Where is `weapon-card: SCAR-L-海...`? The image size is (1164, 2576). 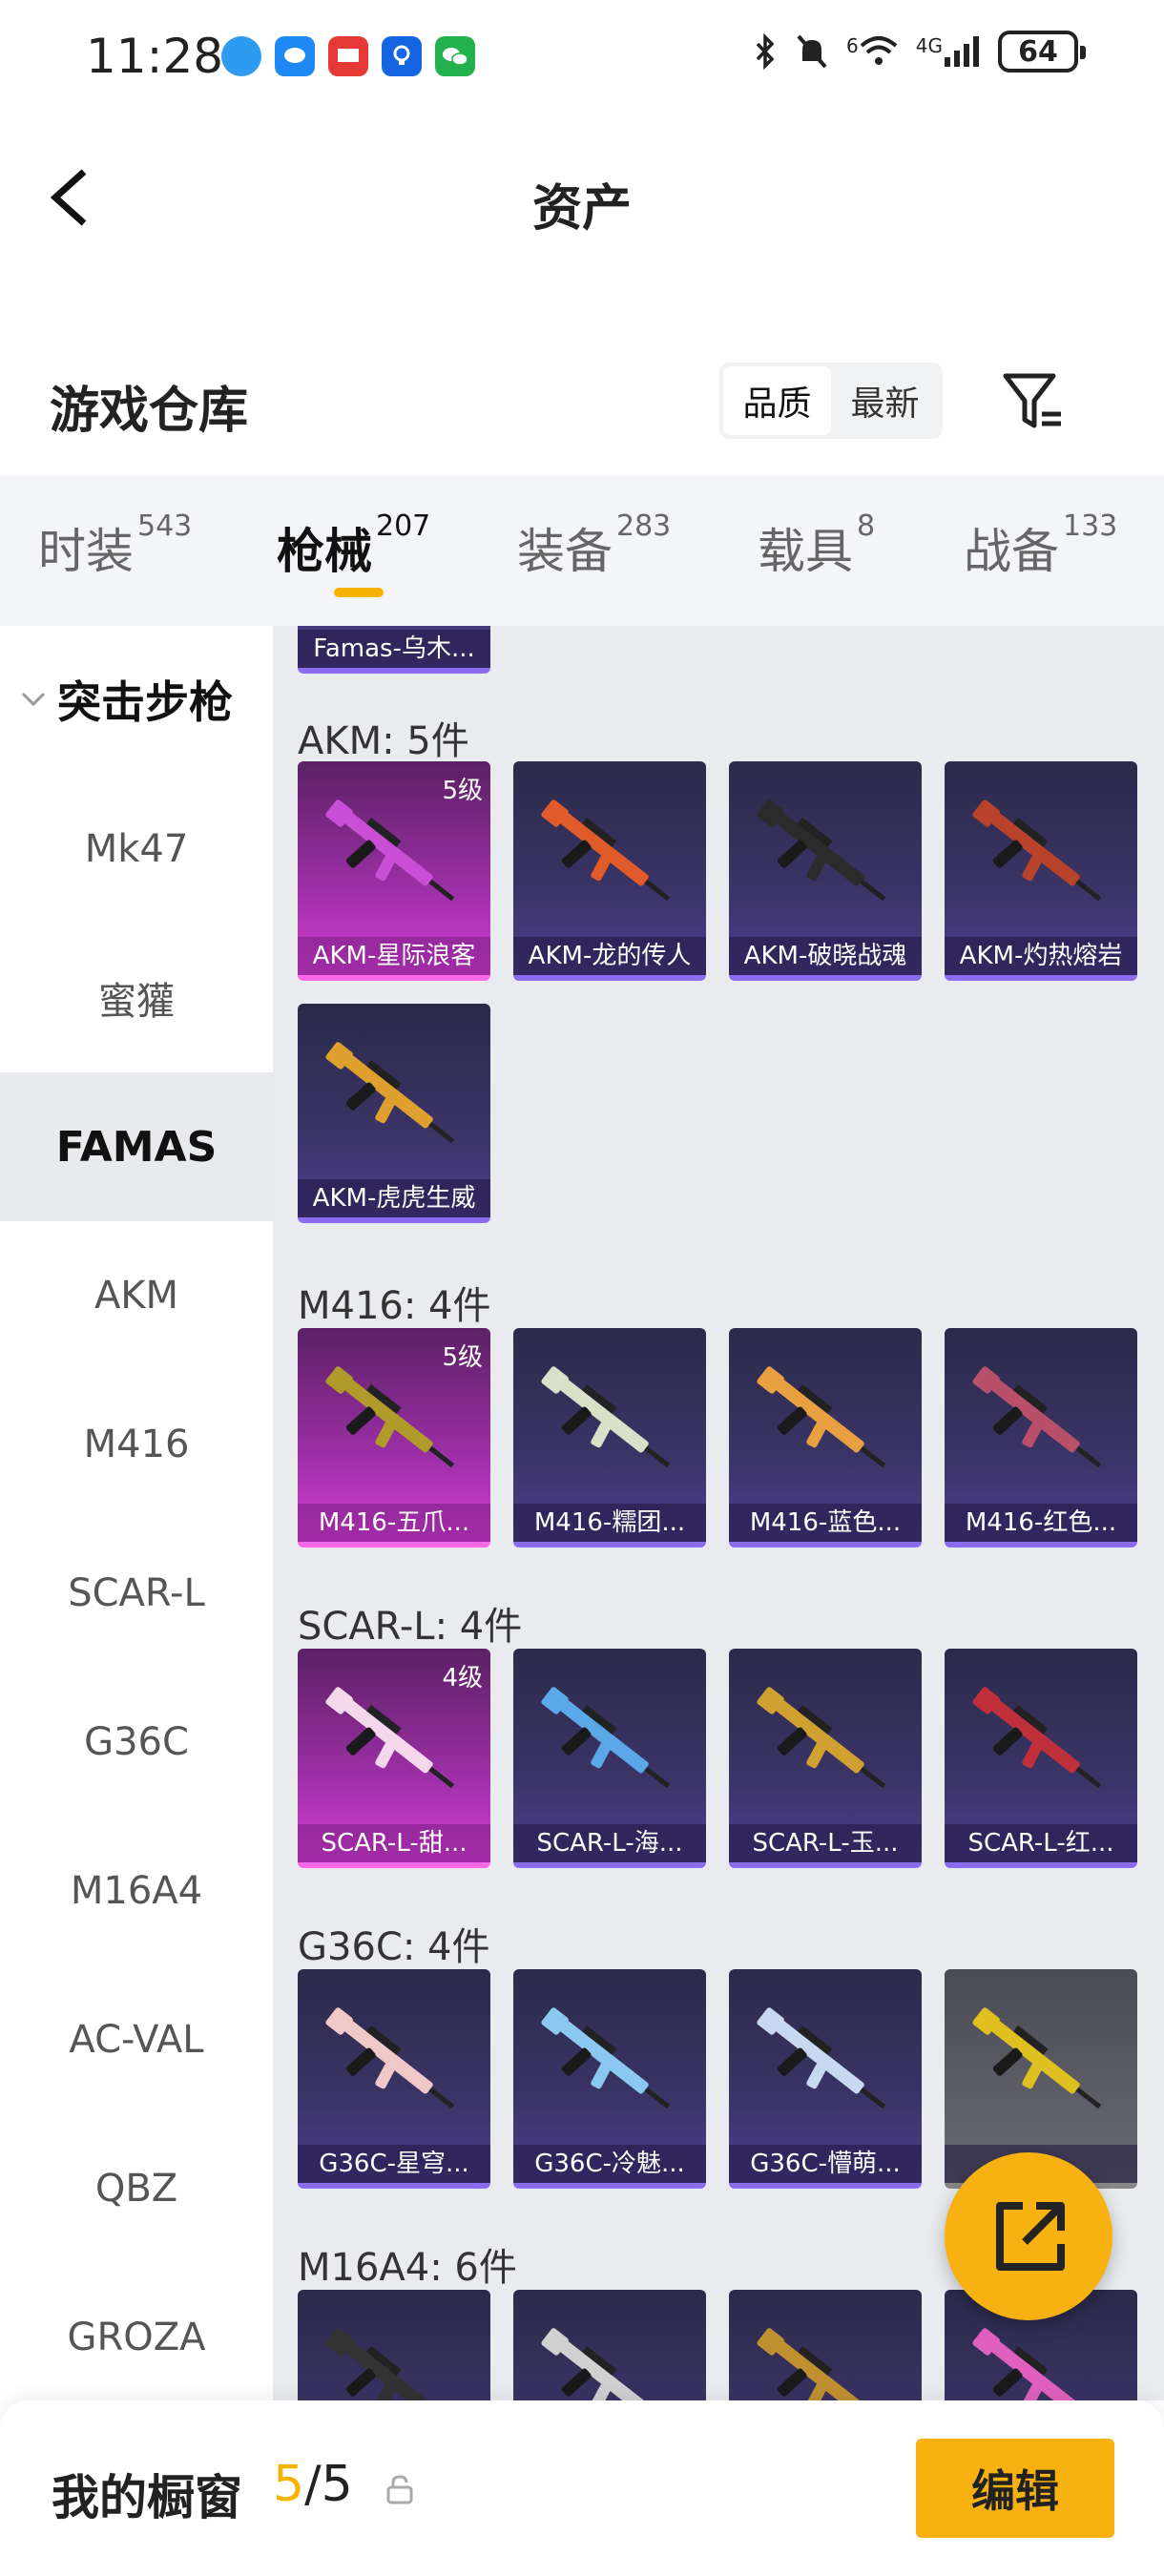
weapon-card: SCAR-L-海... is located at coordinates (609, 1758).